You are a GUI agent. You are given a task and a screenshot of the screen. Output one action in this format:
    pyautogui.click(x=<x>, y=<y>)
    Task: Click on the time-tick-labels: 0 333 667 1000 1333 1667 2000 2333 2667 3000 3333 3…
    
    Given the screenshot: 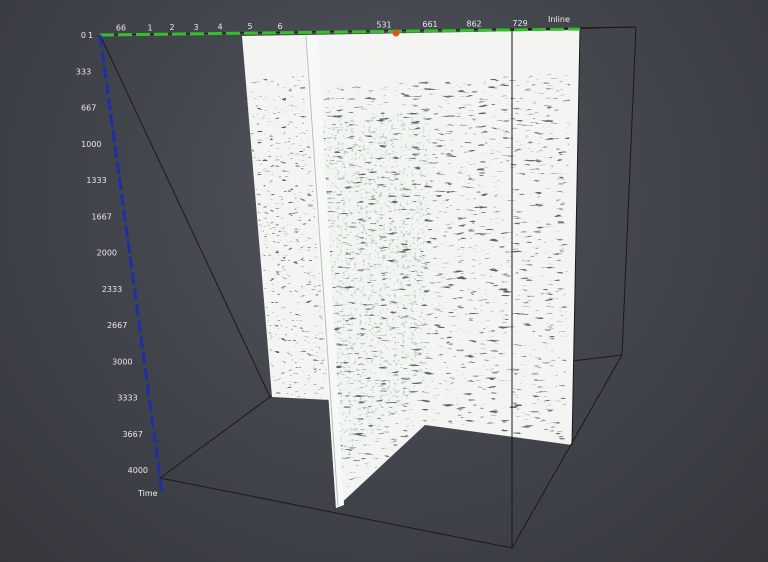 What is the action you would take?
    pyautogui.click(x=112, y=253)
    